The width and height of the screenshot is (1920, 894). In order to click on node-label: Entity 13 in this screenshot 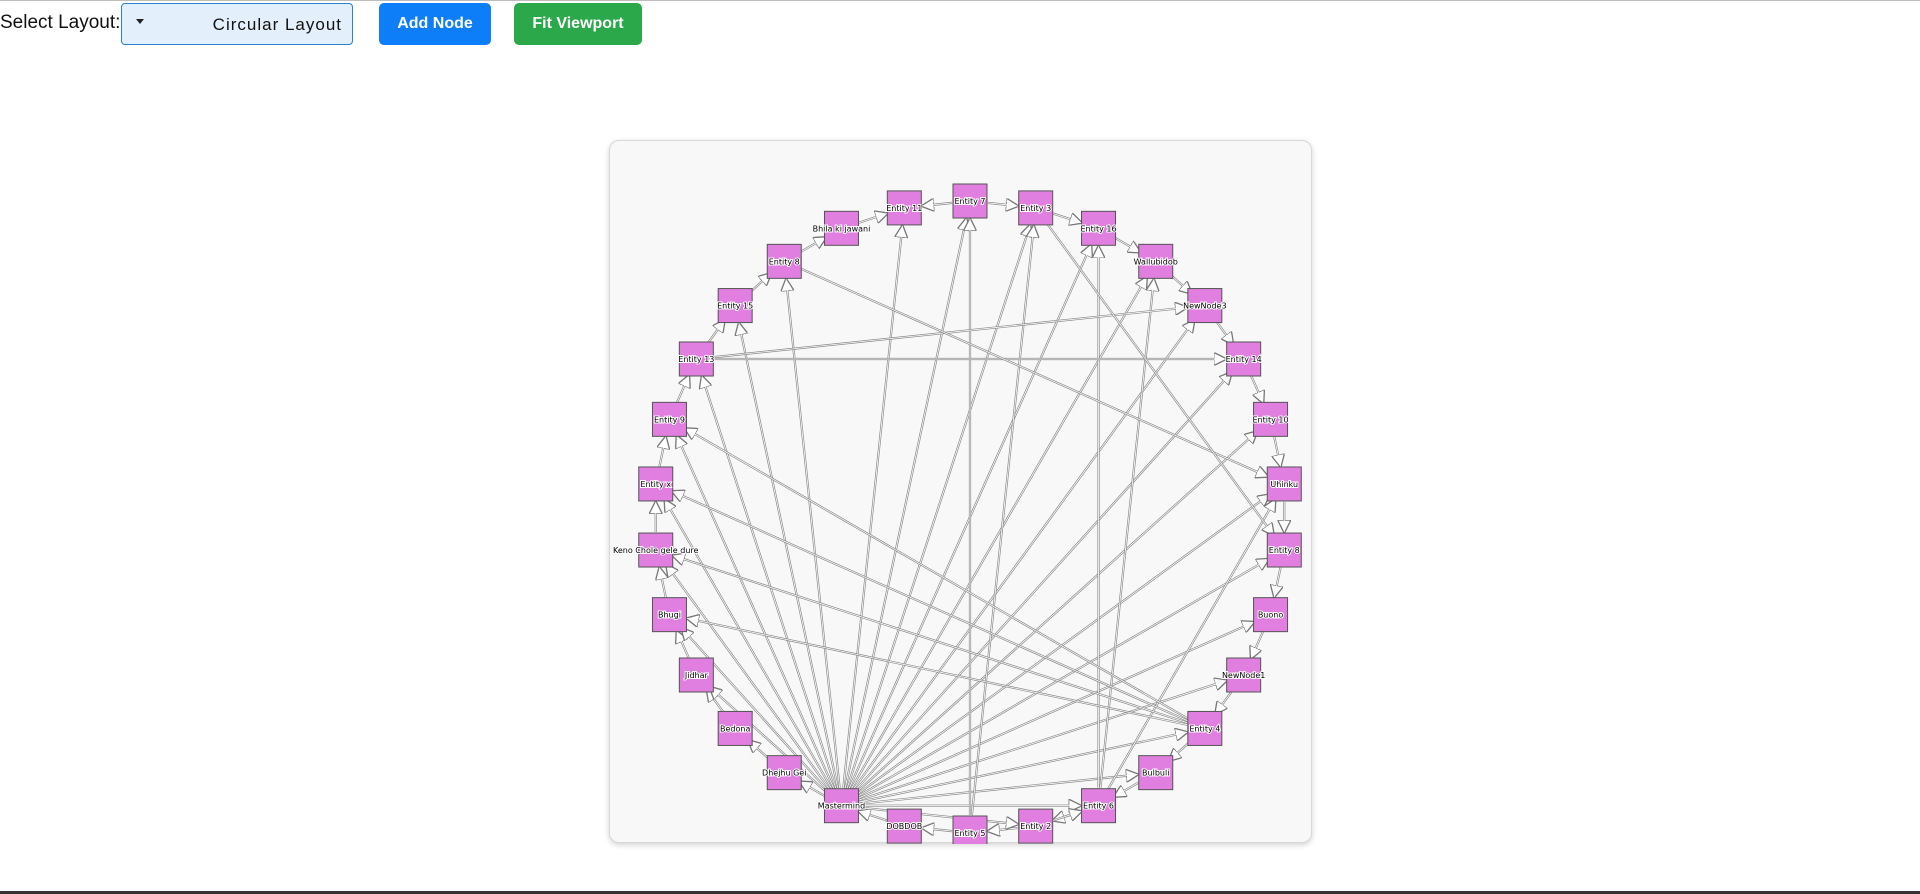, I will do `click(696, 359)`.